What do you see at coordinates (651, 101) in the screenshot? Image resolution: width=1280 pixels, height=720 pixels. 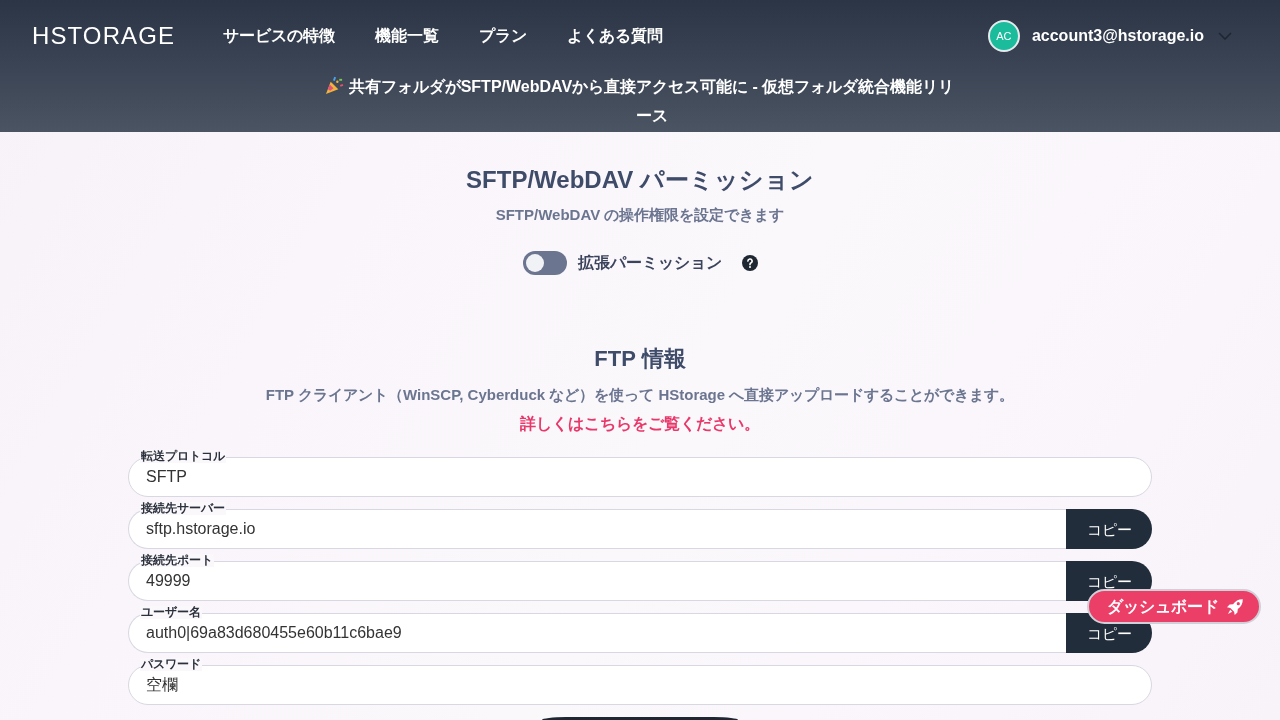 I see `announcement-text: 共有フォルダがSFTP/WebDAVから直接アクセス可能に - 仮想フォルダ統合機能リリース` at bounding box center [651, 101].